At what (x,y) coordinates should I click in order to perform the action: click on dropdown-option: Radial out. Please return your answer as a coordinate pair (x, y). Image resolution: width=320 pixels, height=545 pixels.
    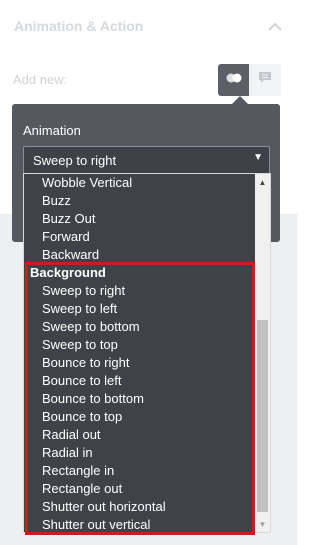
    Looking at the image, I should click on (140, 435).